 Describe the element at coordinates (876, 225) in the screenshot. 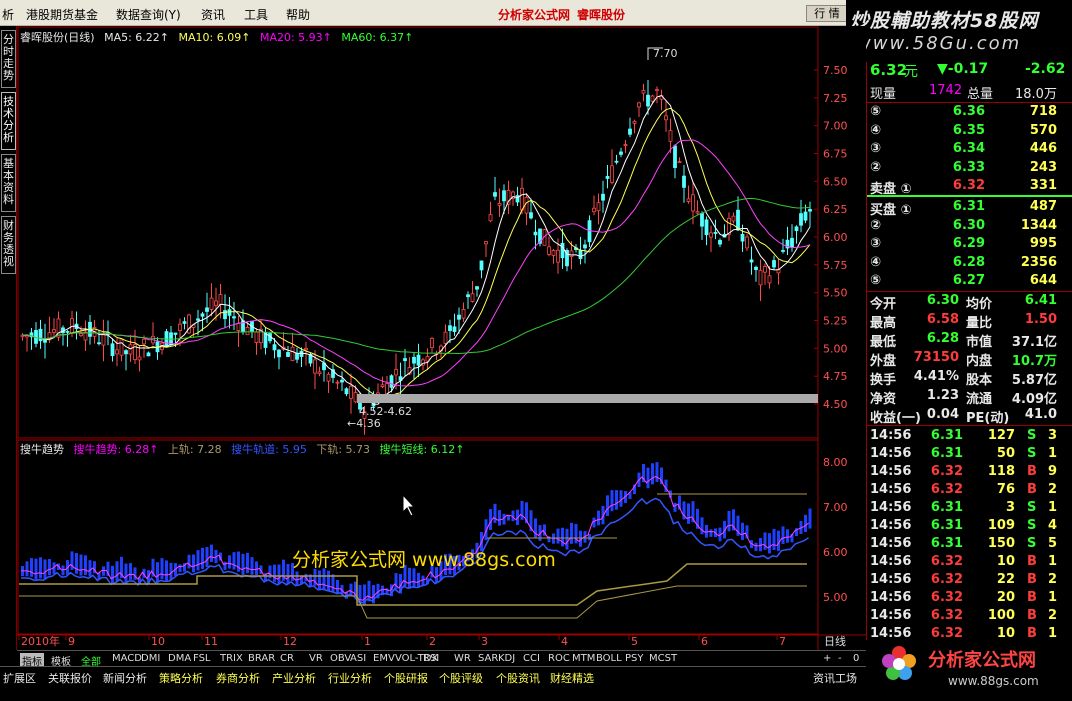

I see `buy-level-1-cell: ②` at that location.